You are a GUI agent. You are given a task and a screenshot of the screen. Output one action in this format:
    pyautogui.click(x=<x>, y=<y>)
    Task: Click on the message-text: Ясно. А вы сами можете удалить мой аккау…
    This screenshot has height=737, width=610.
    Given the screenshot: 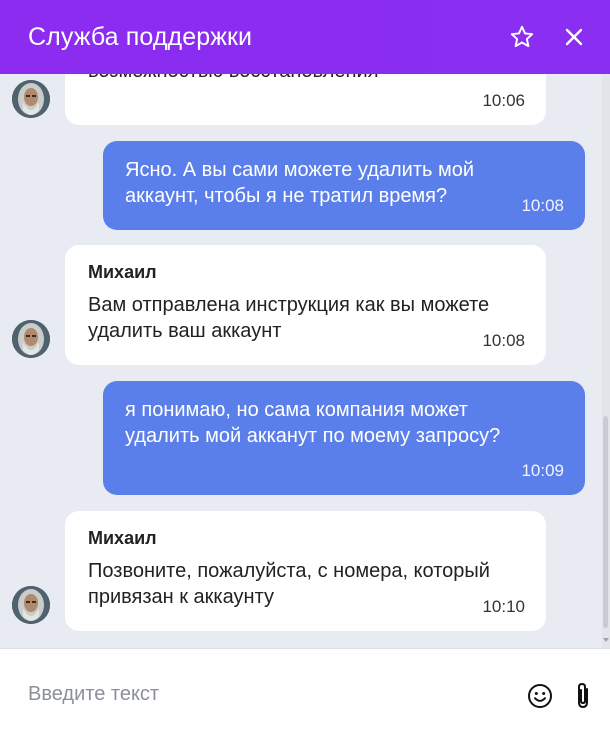 What is the action you would take?
    pyautogui.click(x=300, y=183)
    